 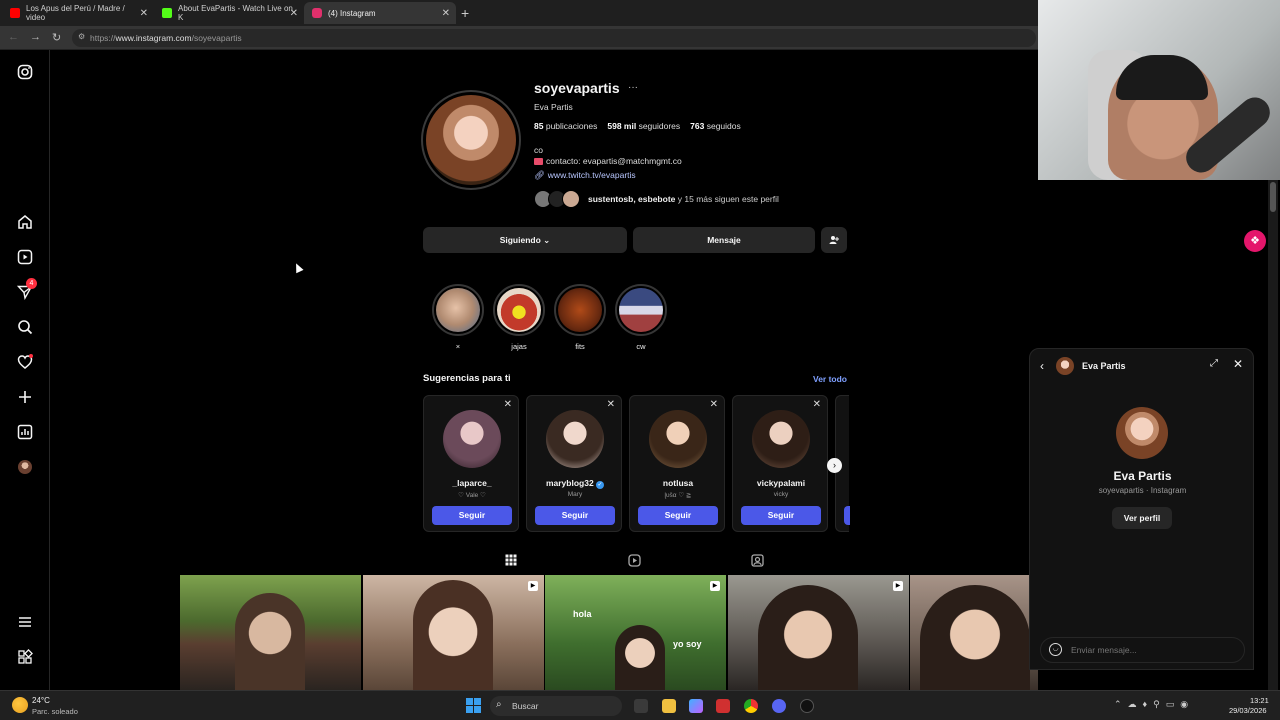 I want to click on post-thumbnail: ▶ hola yo soy, so click(x=635, y=632).